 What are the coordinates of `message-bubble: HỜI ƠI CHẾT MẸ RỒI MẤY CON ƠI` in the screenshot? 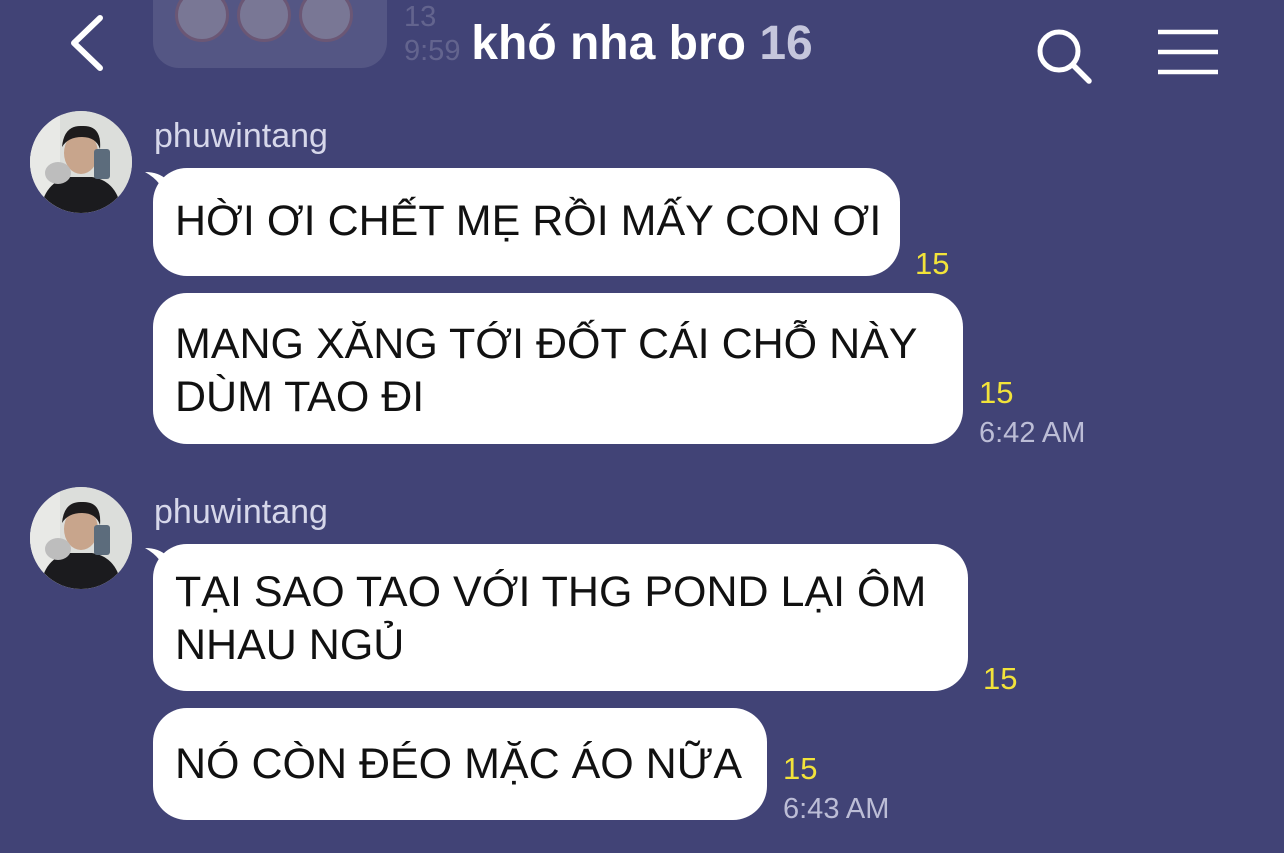 It's located at (526, 222).